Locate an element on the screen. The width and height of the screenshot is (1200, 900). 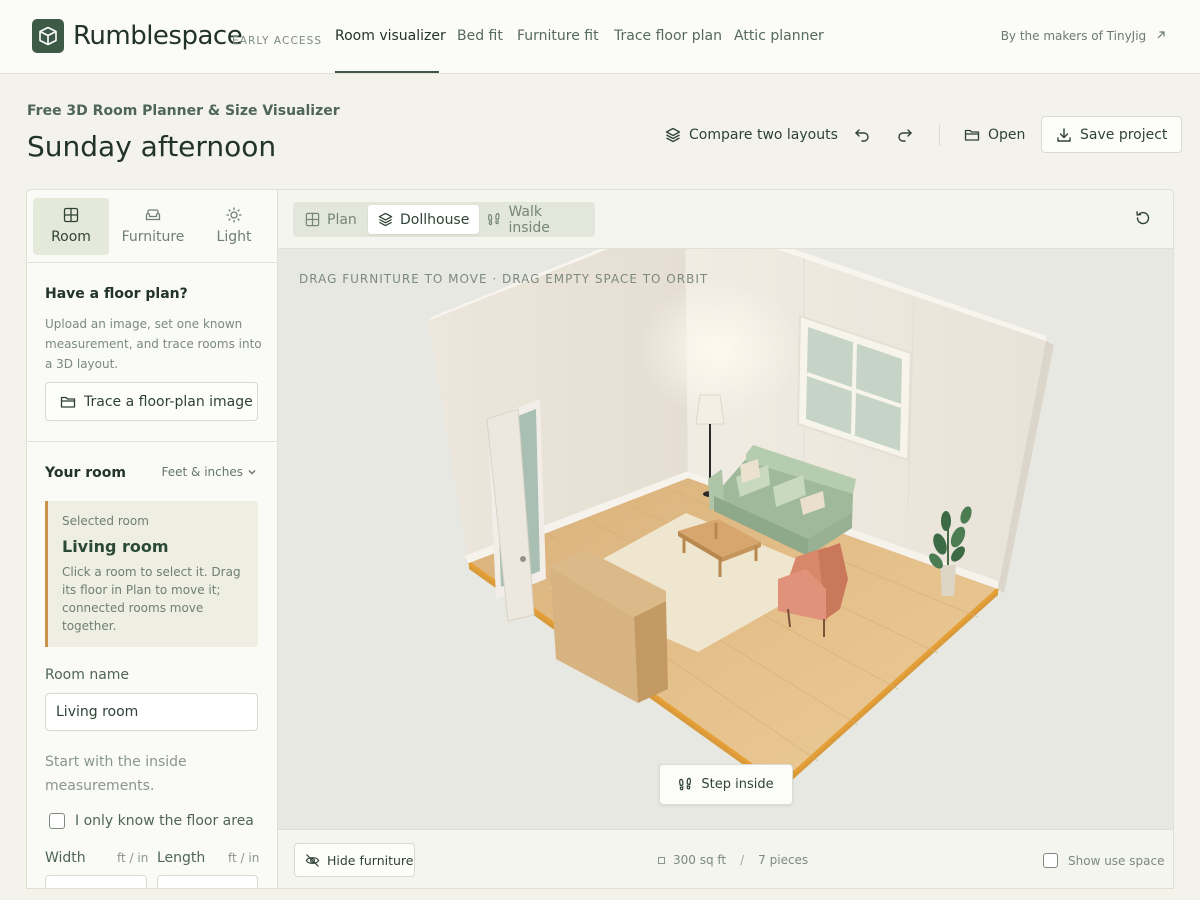
download-icon is located at coordinates (1064, 134).